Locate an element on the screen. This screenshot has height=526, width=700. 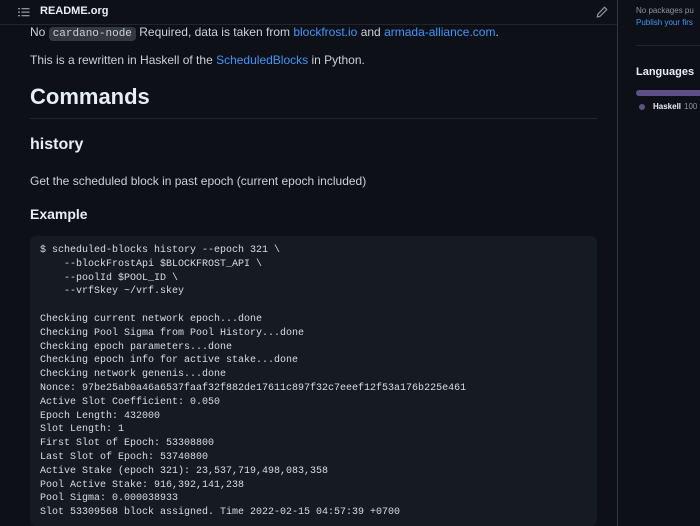
code-line: Pool Sigma: 0.000038933 is located at coordinates (109, 499).